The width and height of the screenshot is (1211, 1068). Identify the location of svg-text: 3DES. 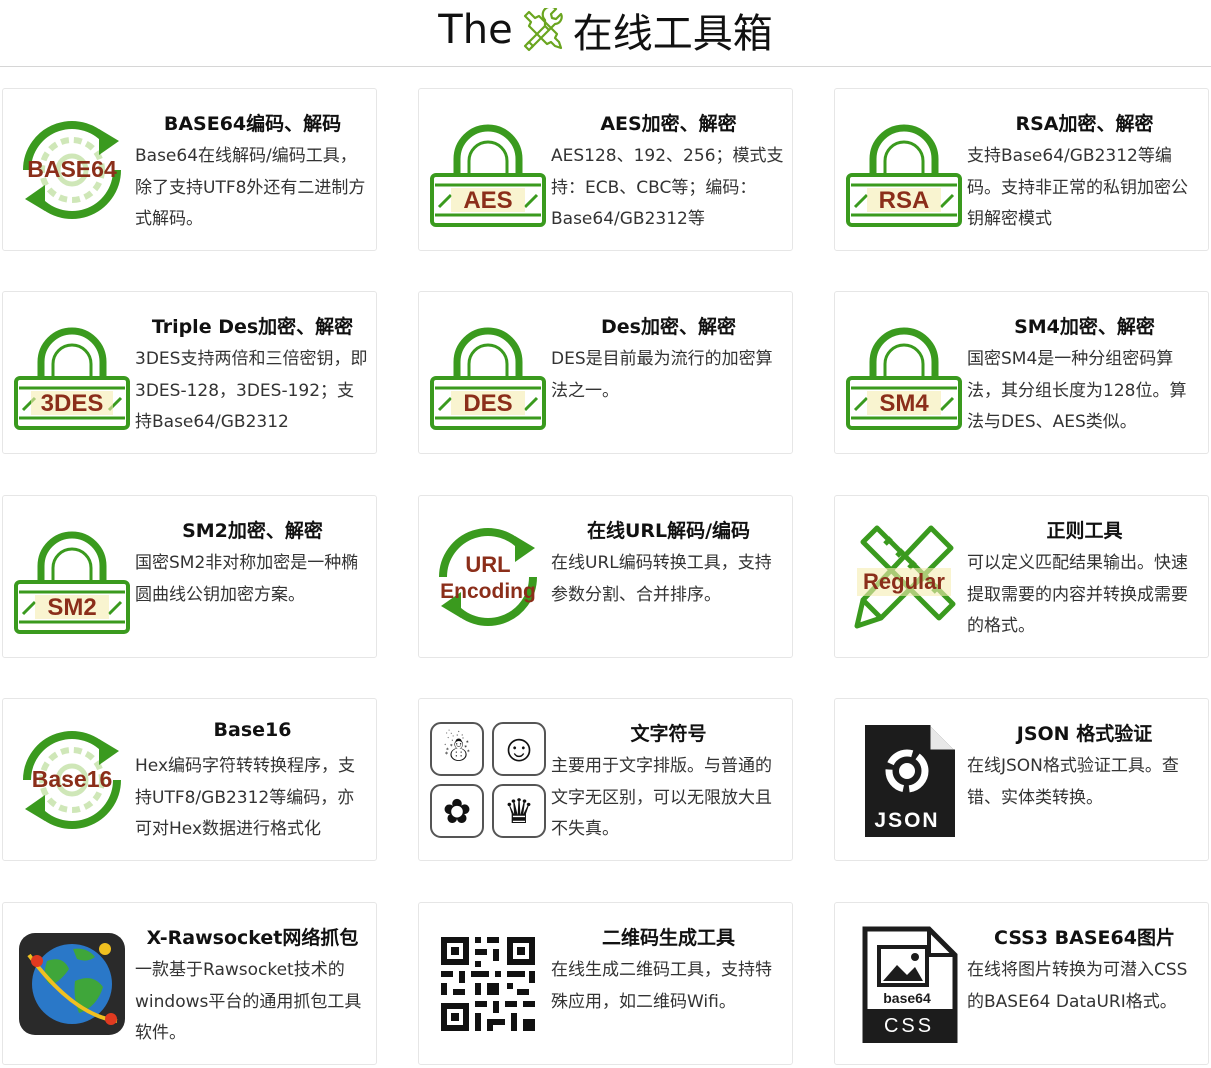
(72, 403).